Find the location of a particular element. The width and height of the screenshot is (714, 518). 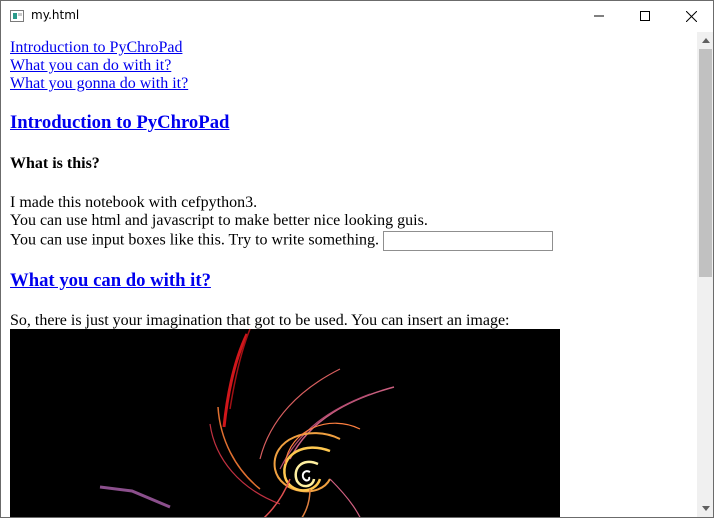

heading-can-do: What you can do with it? is located at coordinates (110, 280).